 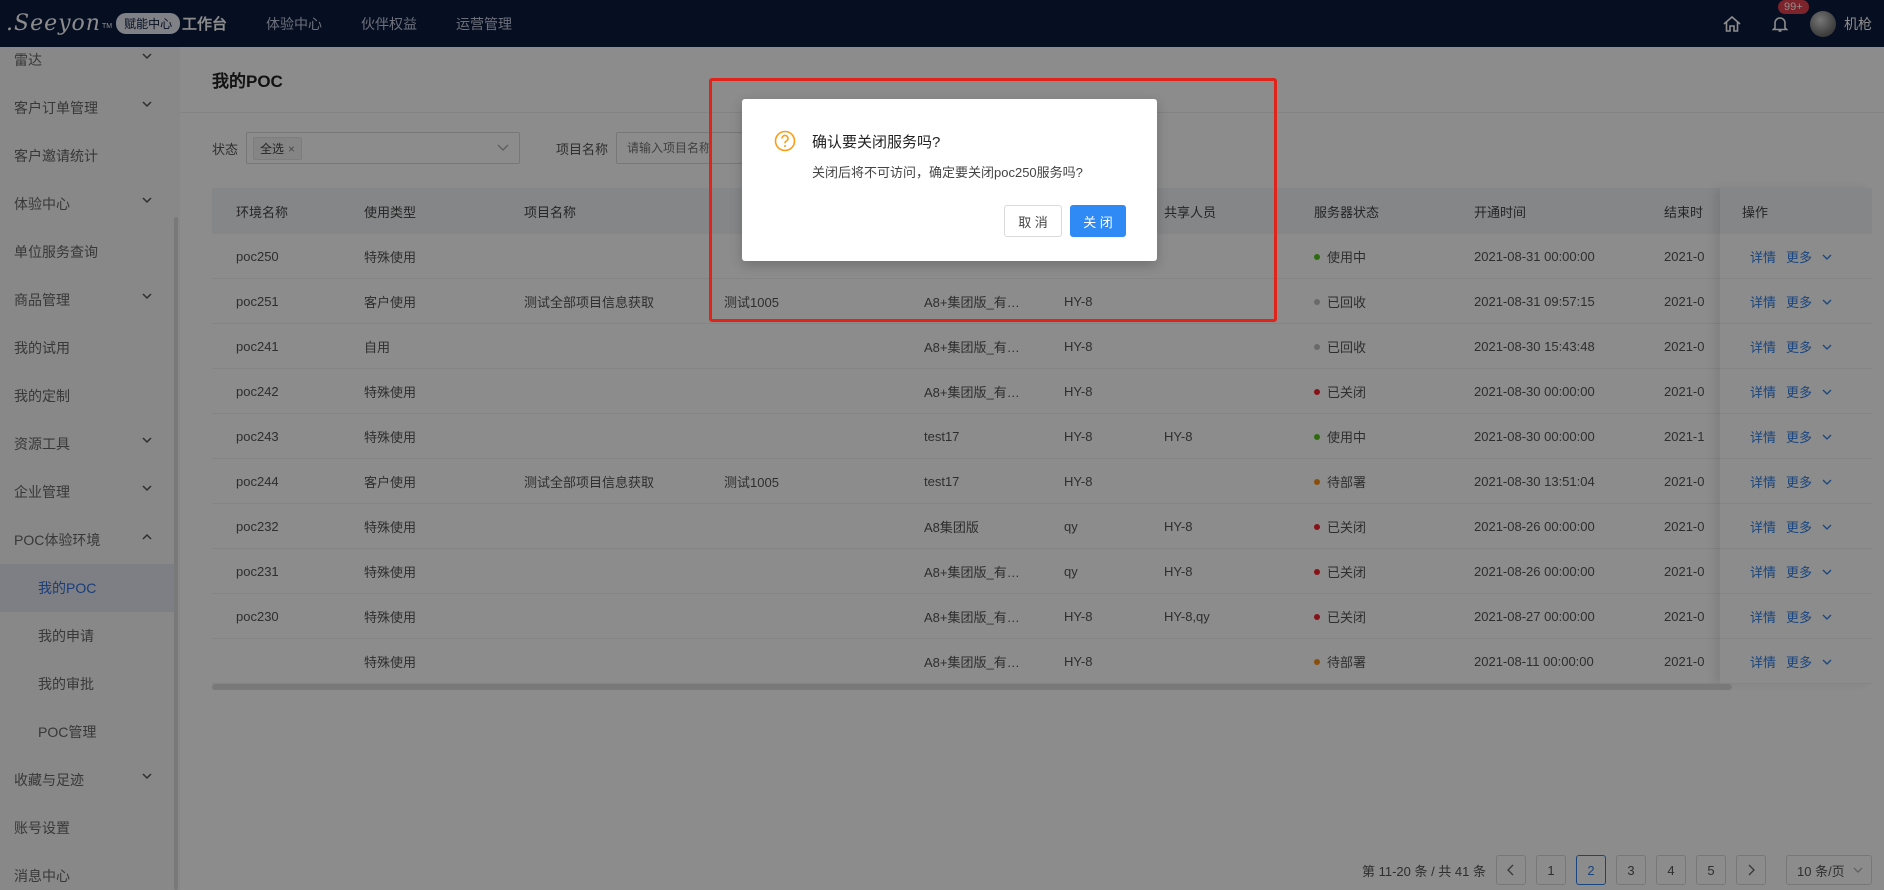 I want to click on confirm-close-button: 关 闭, so click(x=1098, y=221).